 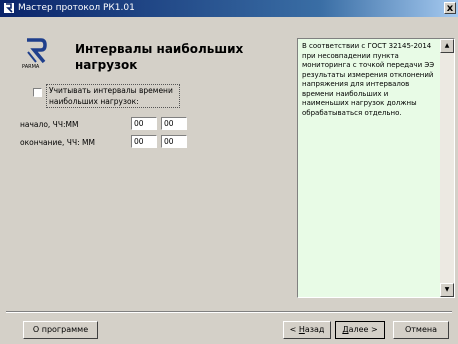 I want to click on start-time-label: начало, ЧЧ:ММ, so click(x=49, y=124).